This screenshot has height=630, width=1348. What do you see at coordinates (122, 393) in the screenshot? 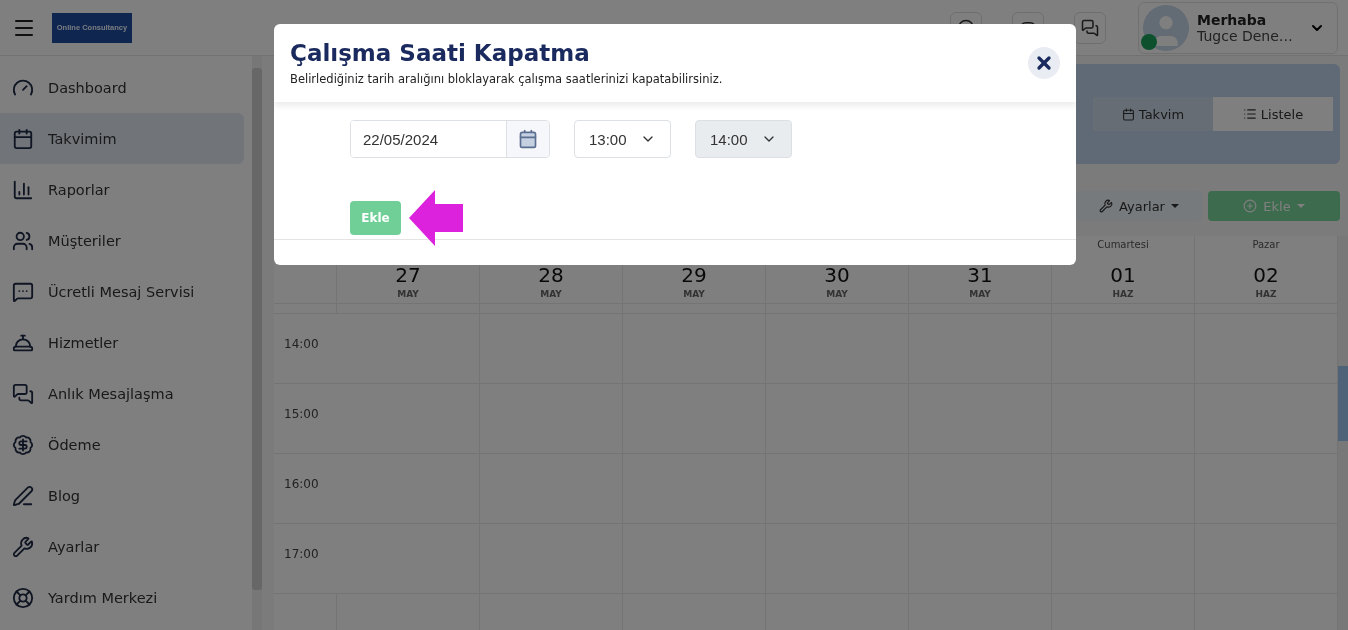
I see `sidebar-item: Anlık Mesajlaşma` at bounding box center [122, 393].